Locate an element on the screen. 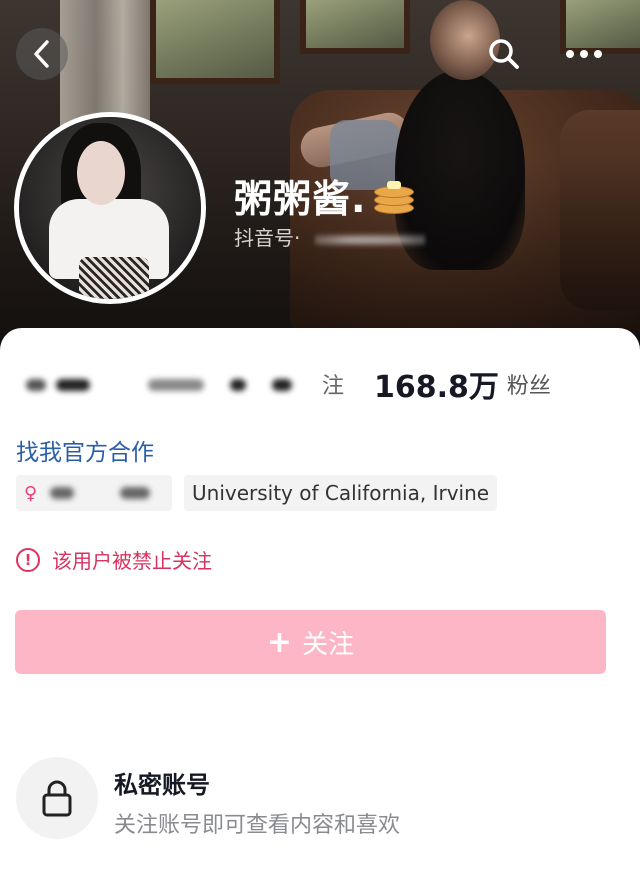 Image resolution: width=640 pixels, height=876 pixels. follow-button: + 关注 is located at coordinates (310, 642).